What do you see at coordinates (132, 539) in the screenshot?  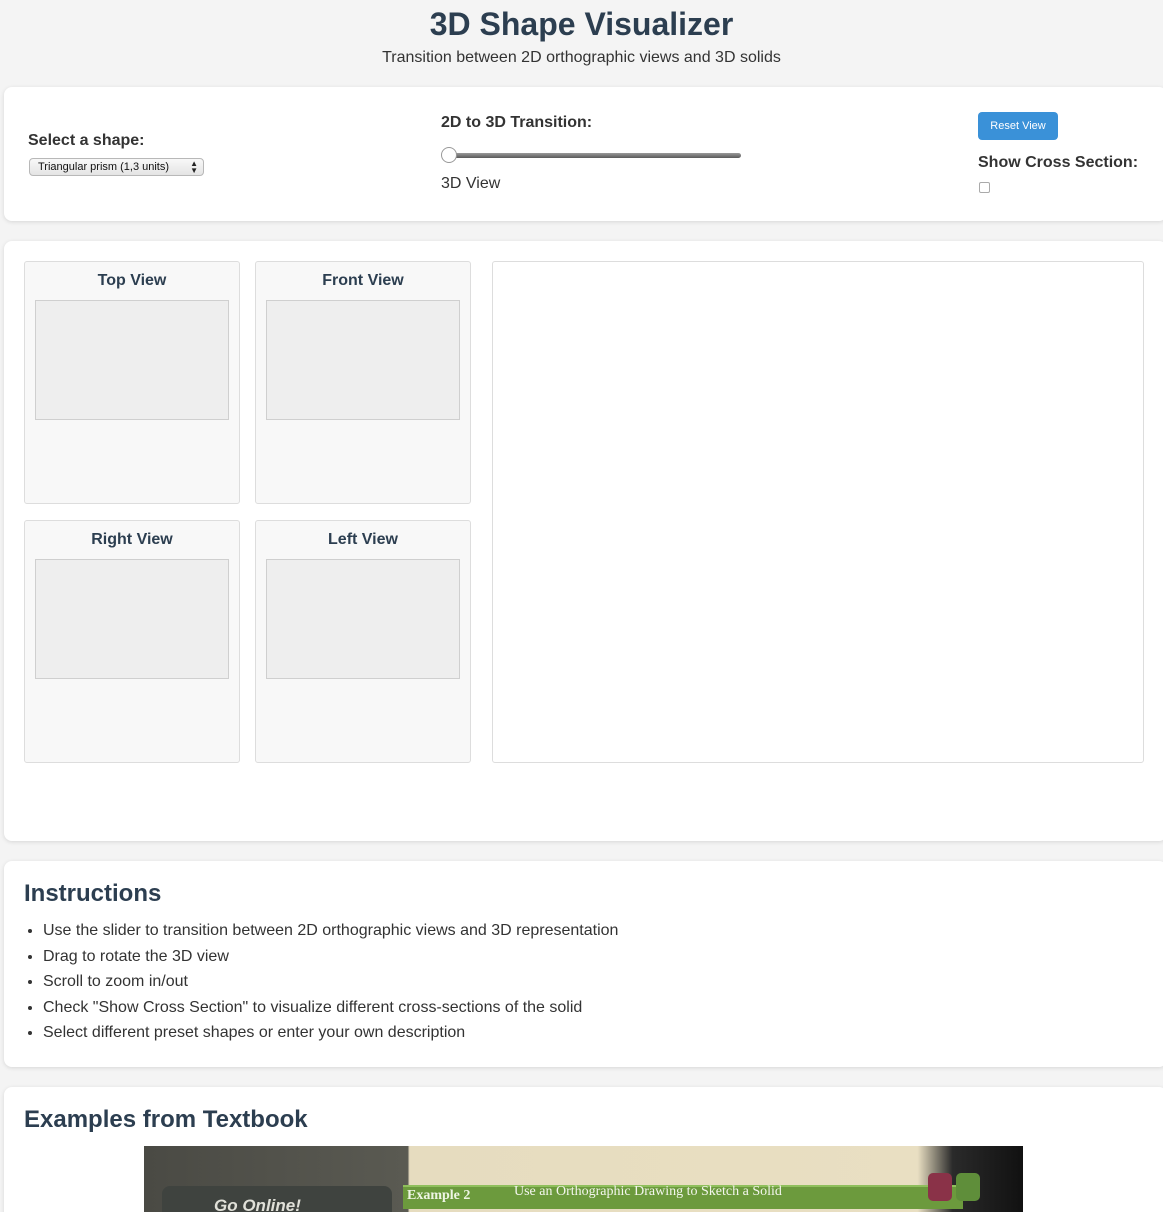 I see `right-view-title: Right View` at bounding box center [132, 539].